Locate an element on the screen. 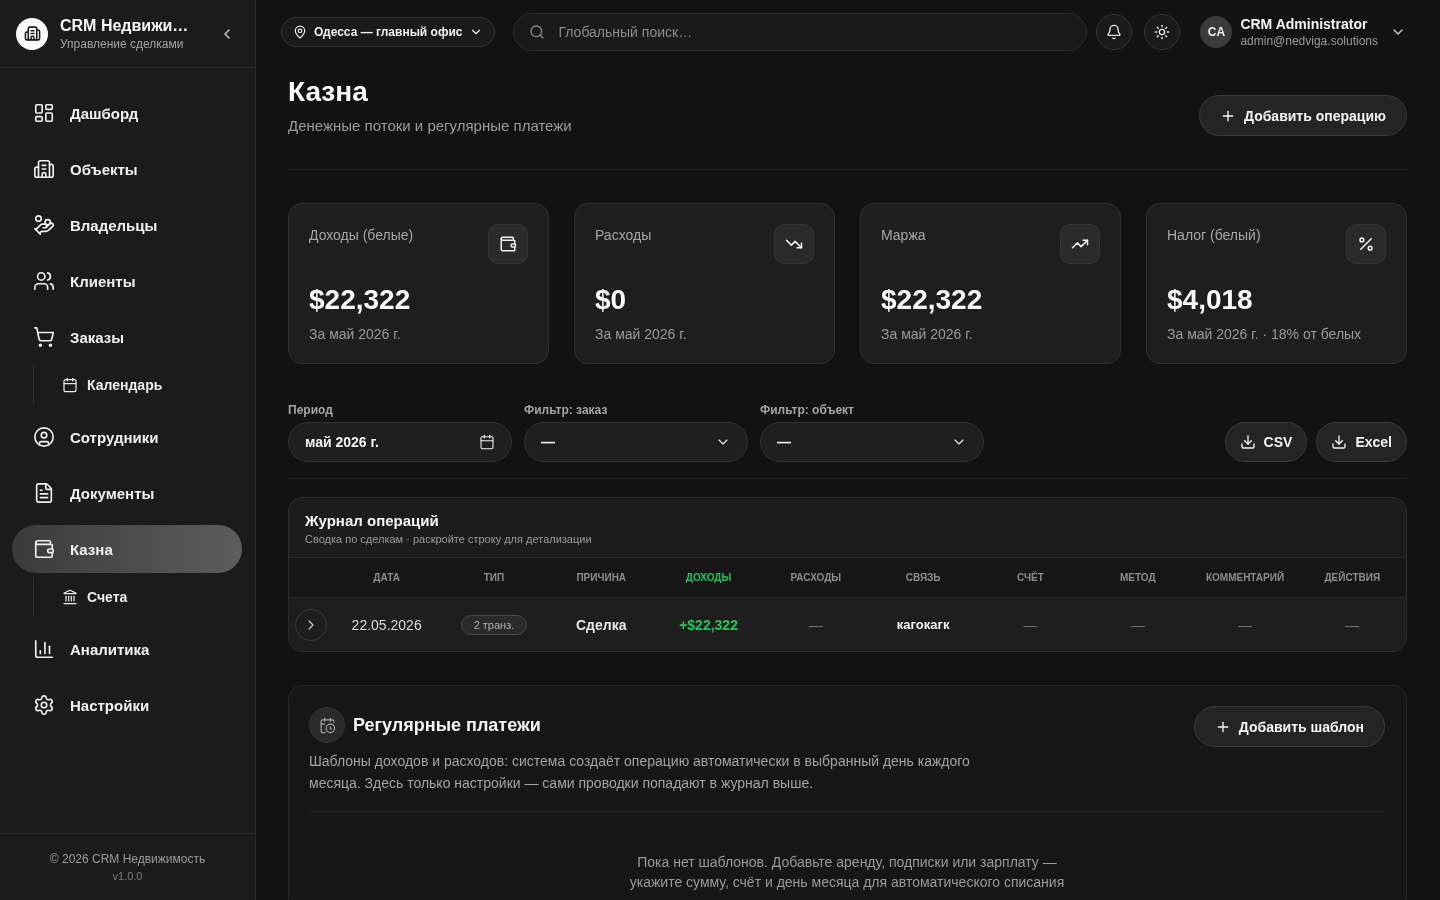 The image size is (1440, 900). column-header: ДОХОДЫ is located at coordinates (708, 577).